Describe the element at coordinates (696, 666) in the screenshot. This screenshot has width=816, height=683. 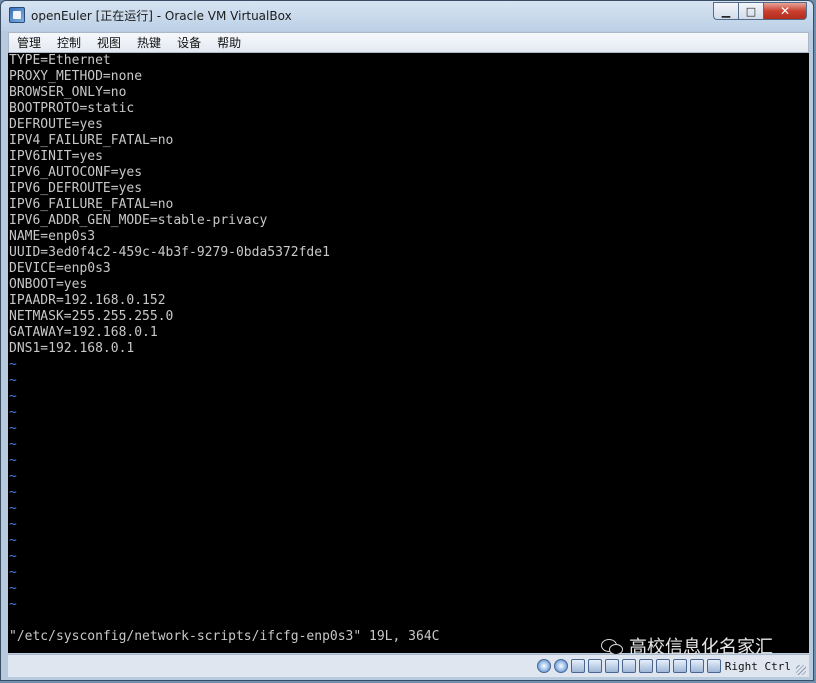
I see `mouse-integration-icon` at that location.